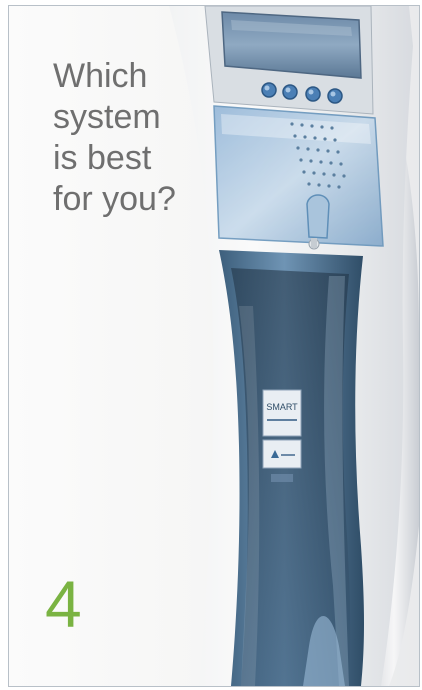 The width and height of the screenshot is (422, 690). Describe the element at coordinates (282, 407) in the screenshot. I see `smart-card-label: SMART` at that location.